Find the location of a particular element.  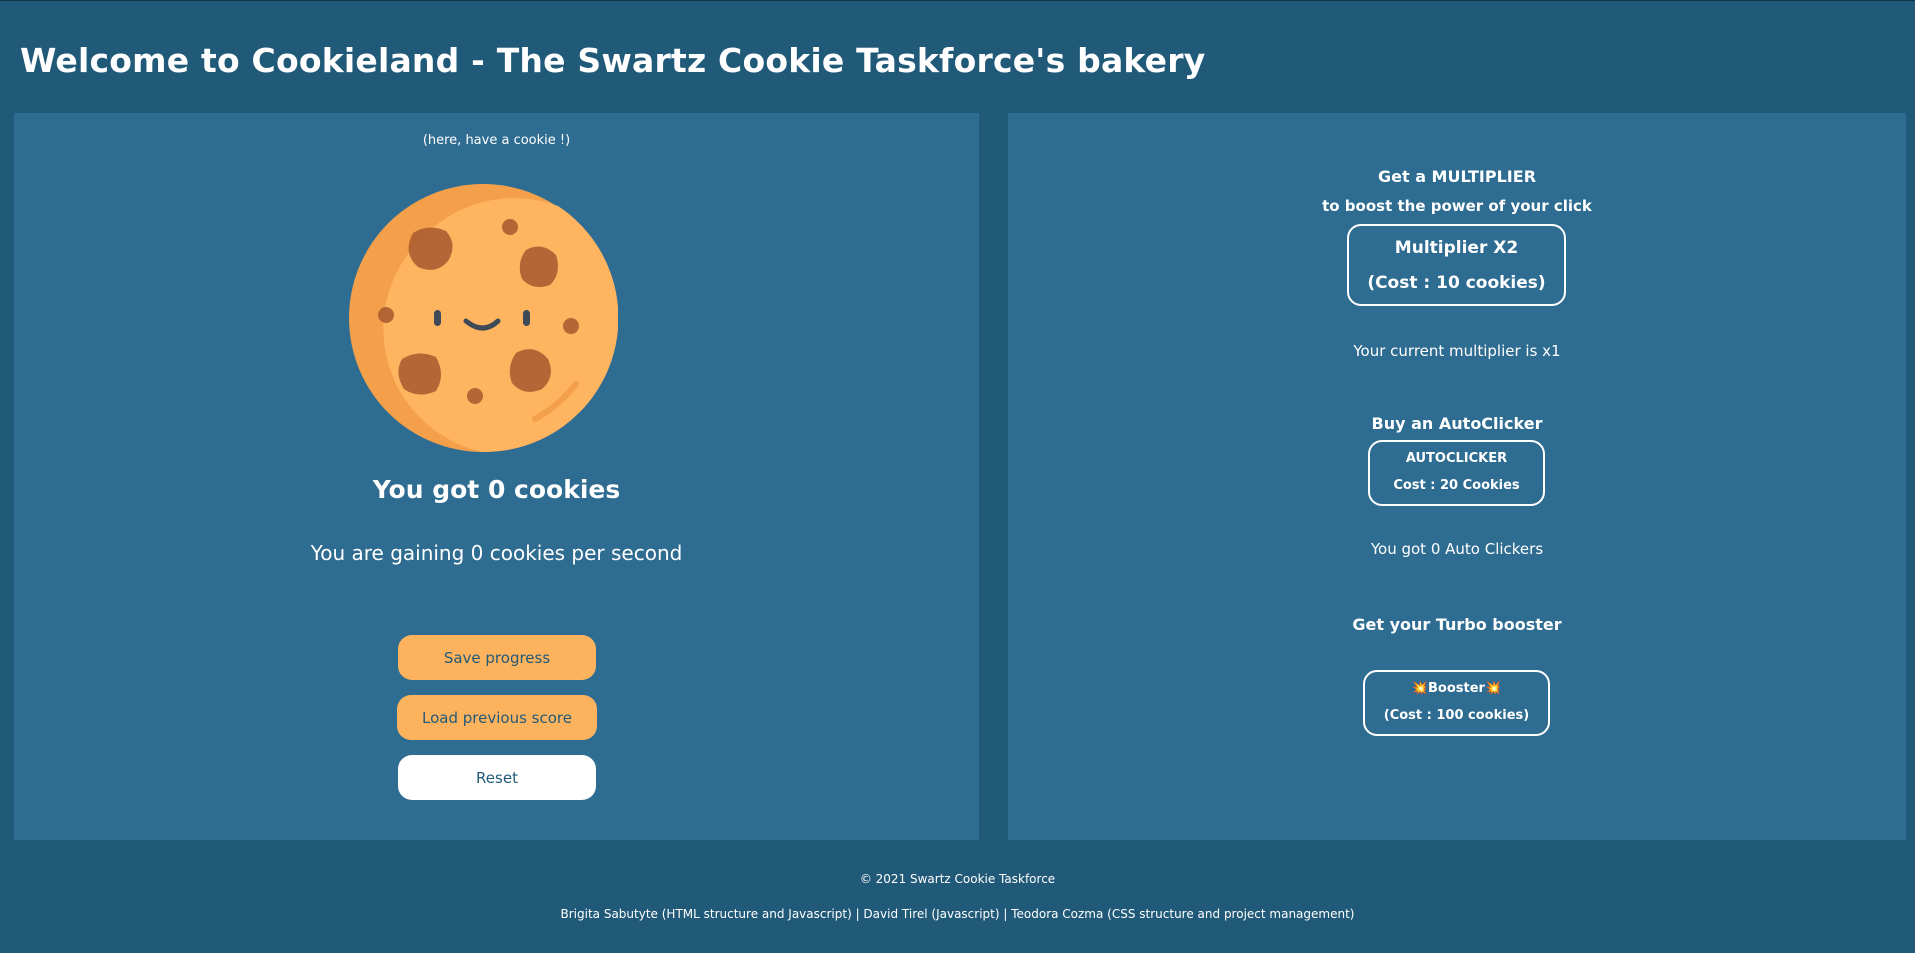

autoclicker-status: You got 0 Auto Clickers is located at coordinates (1457, 549).